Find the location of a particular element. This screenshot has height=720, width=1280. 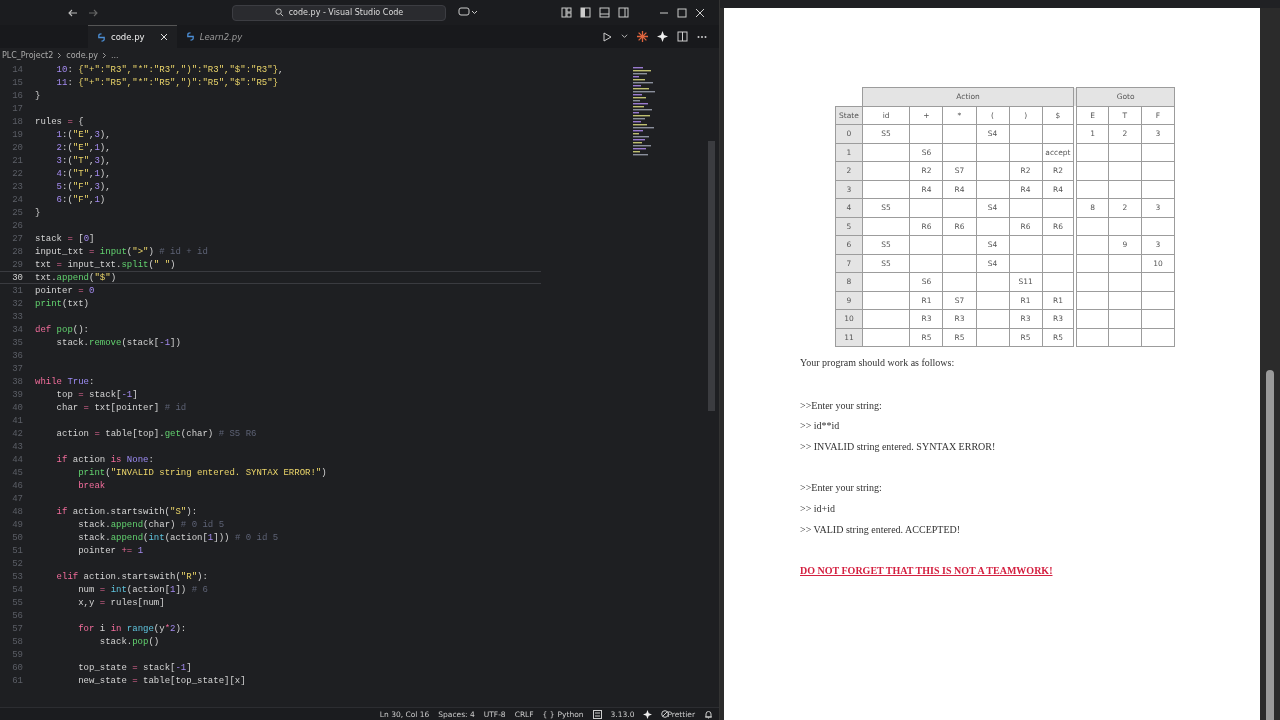

code-line: for i in range(y*2): is located at coordinates (132, 629).